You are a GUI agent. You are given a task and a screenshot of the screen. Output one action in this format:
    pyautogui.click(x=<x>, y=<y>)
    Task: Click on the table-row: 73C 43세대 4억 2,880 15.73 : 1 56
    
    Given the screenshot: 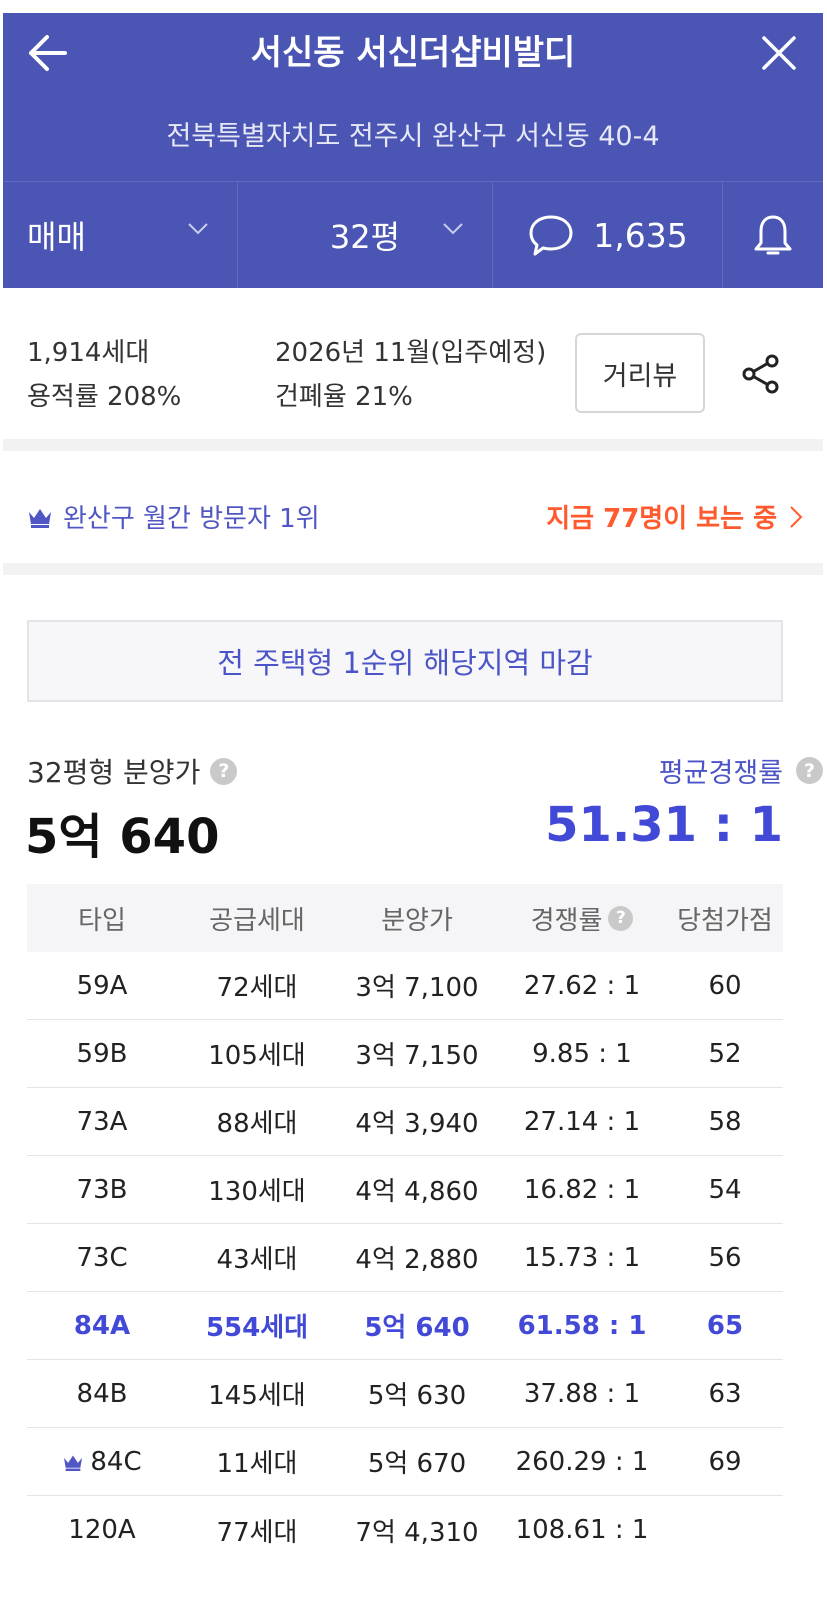 What is the action you would take?
    pyautogui.click(x=405, y=1258)
    